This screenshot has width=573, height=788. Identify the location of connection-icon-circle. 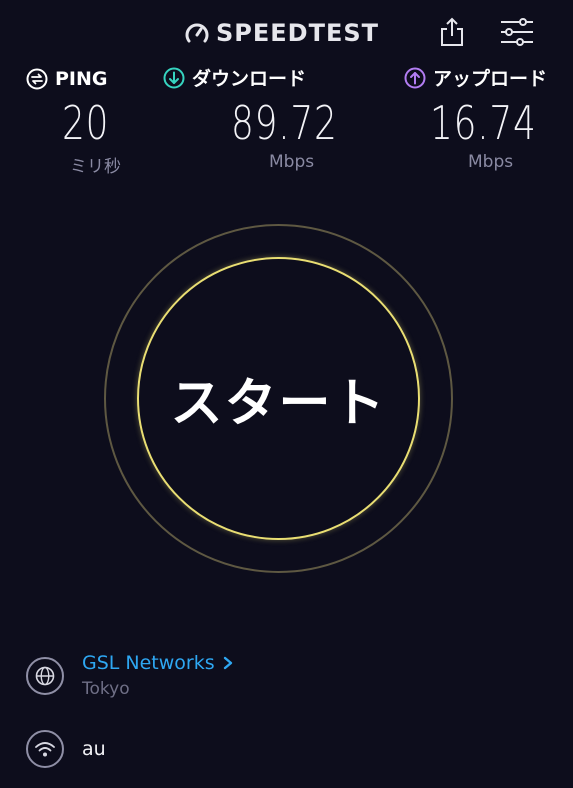
(45, 749).